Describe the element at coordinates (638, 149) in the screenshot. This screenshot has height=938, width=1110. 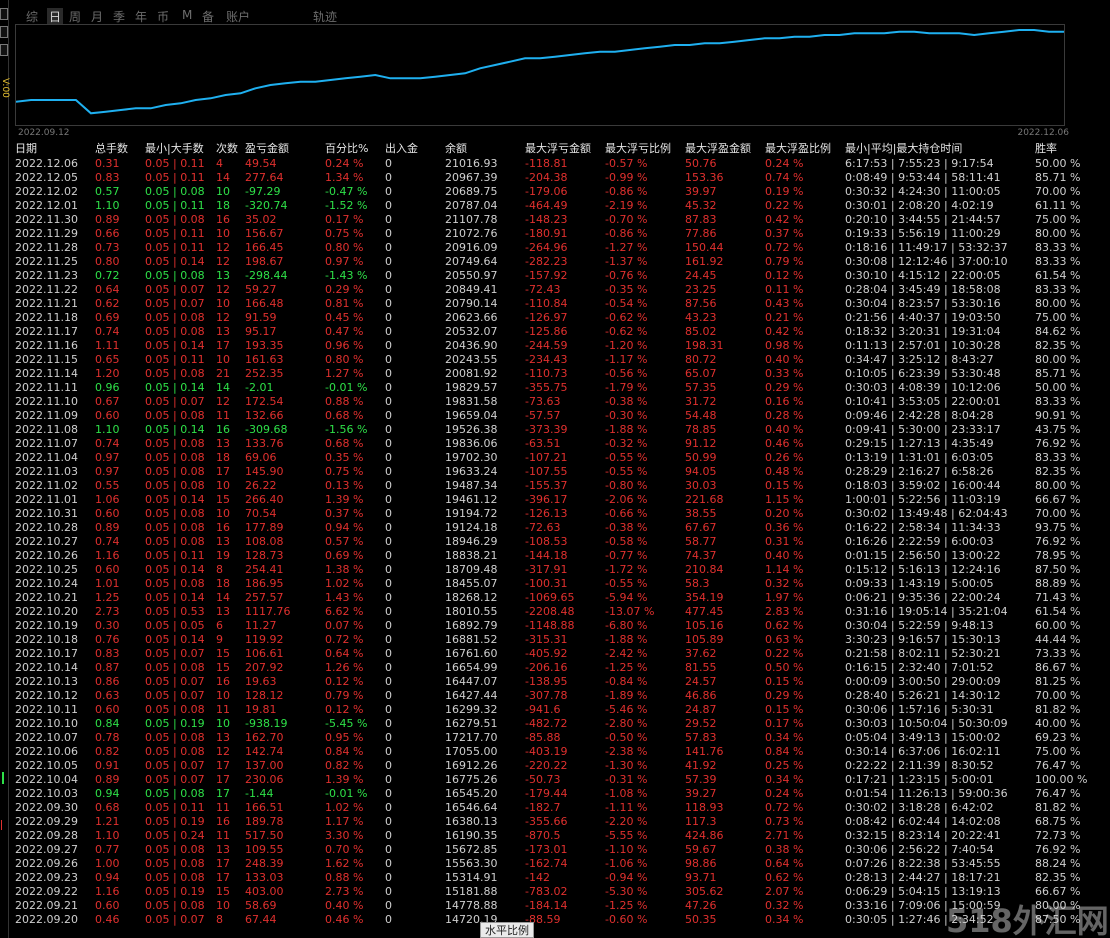
I see `header-max_float_loss_pct: 最大浮亏比例` at that location.